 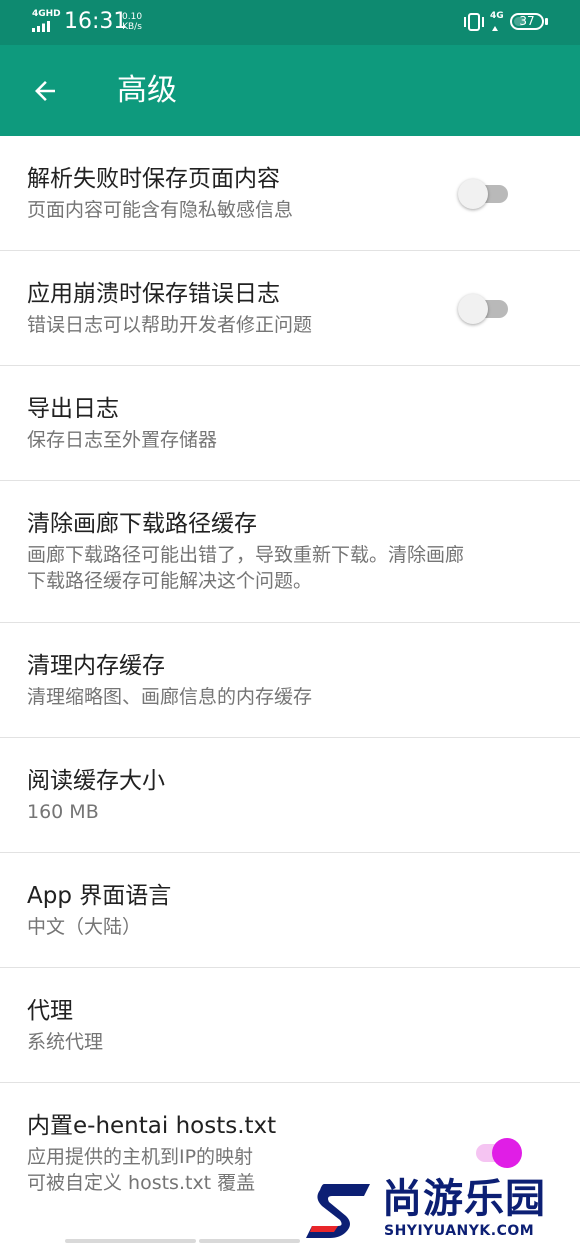 I want to click on vibrate-icon, so click(x=474, y=22).